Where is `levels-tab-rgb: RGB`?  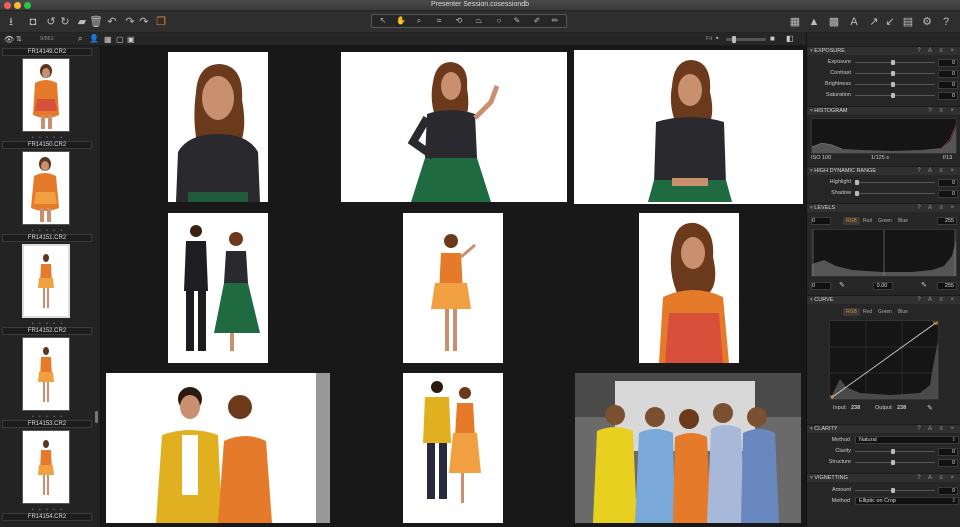 levels-tab-rgb: RGB is located at coordinates (851, 221).